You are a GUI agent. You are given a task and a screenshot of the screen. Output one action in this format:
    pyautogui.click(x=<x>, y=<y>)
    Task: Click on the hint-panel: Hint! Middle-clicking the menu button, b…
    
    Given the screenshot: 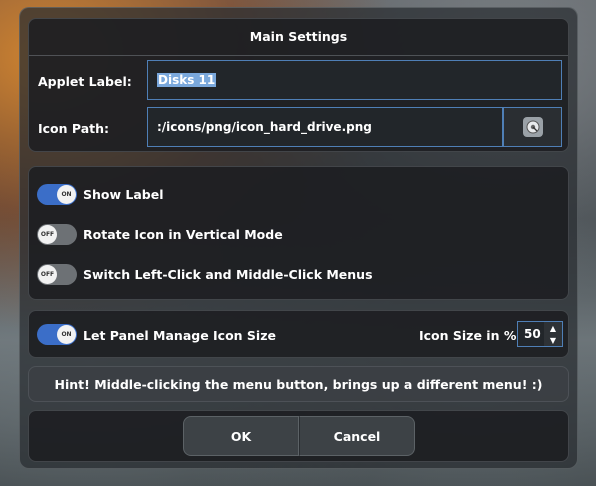 What is the action you would take?
    pyautogui.click(x=298, y=384)
    